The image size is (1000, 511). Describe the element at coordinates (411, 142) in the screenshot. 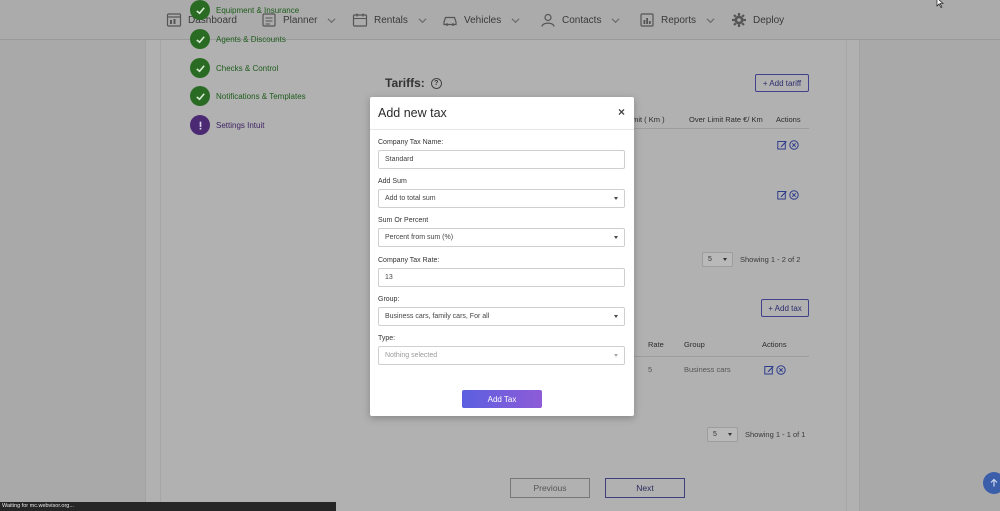

I see `tax-name-label: Company Tax Name:` at that location.